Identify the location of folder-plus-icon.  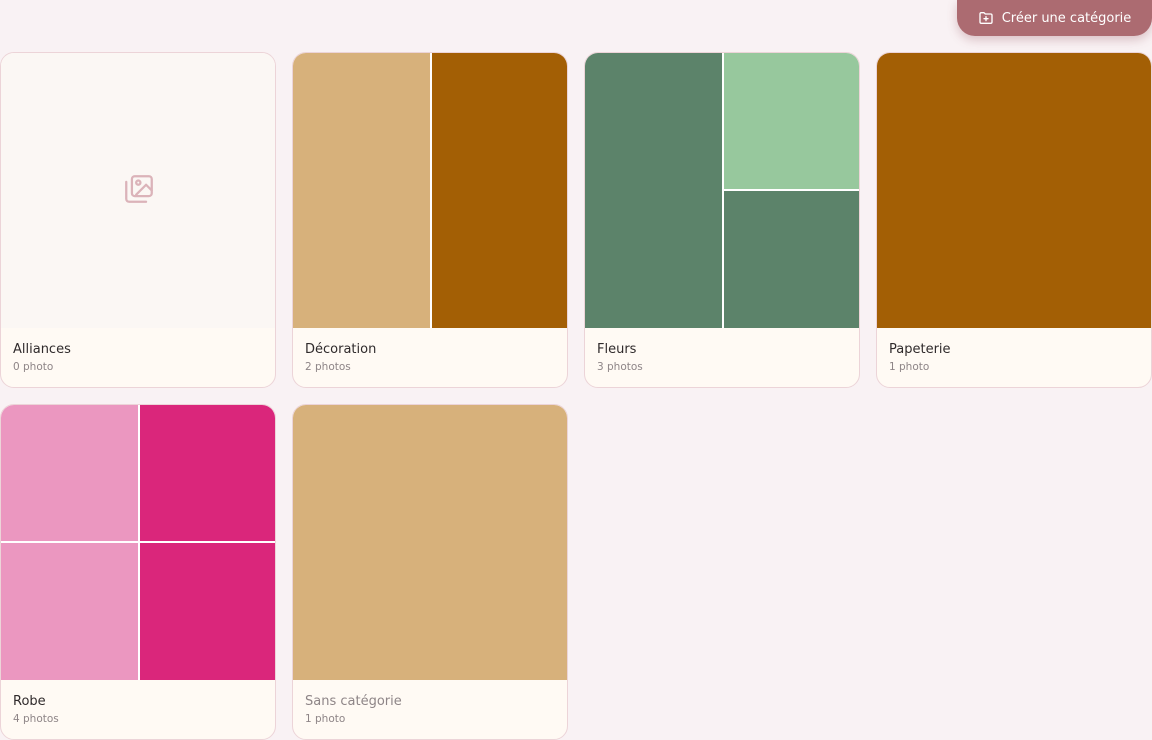
(986, 18).